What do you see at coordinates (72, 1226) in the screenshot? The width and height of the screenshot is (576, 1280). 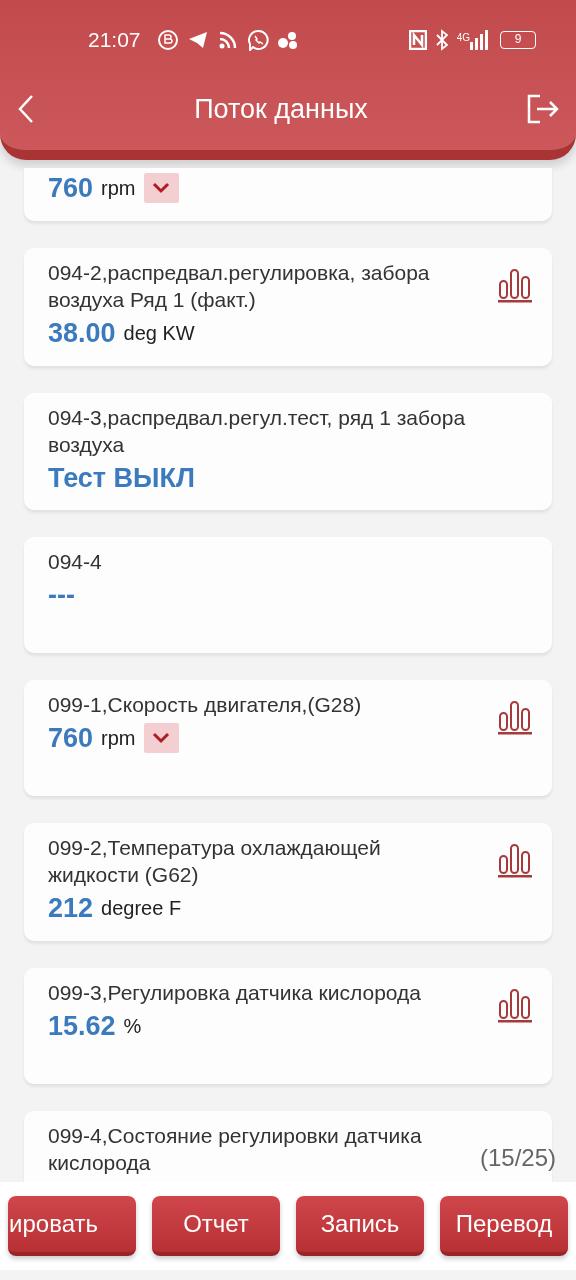 I see `action-button: ировать` at bounding box center [72, 1226].